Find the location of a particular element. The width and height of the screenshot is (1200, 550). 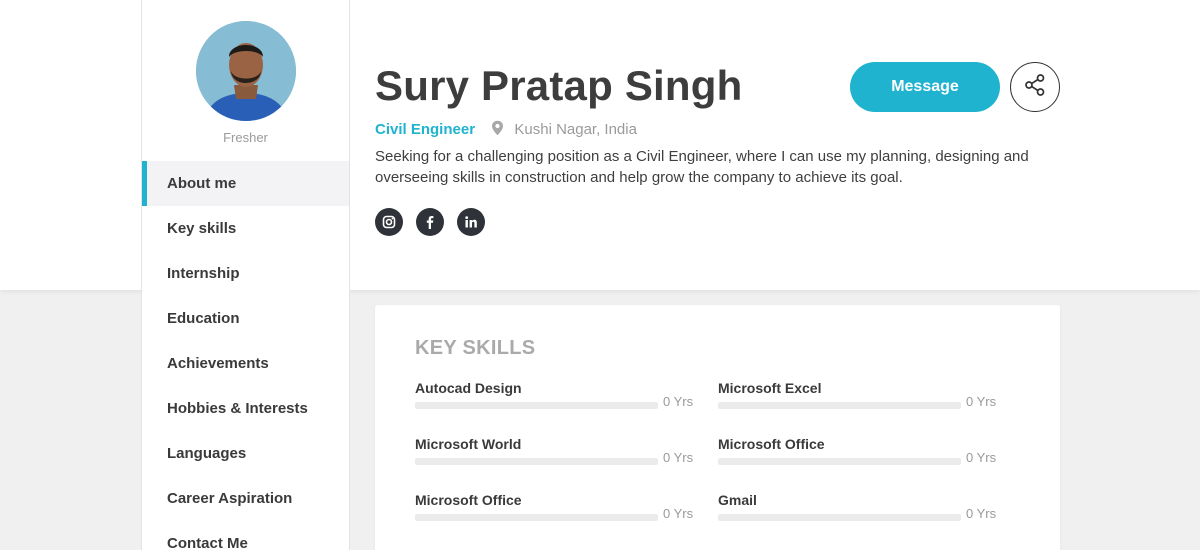

location-pin-icon is located at coordinates (497, 130).